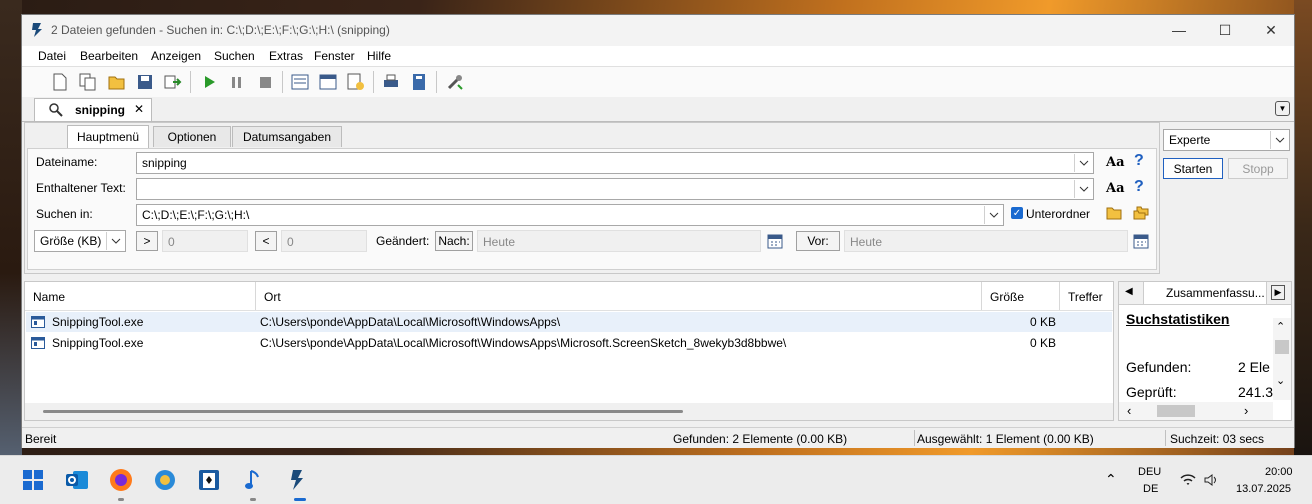 Image resolution: width=1312 pixels, height=504 pixels. I want to click on toolbar, so click(658, 82).